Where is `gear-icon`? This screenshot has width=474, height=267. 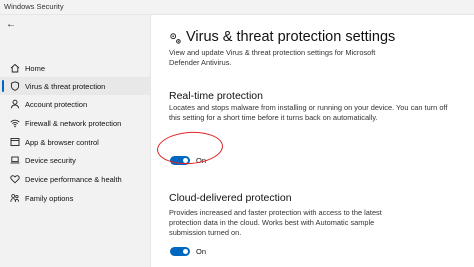
gear-icon is located at coordinates (175, 38).